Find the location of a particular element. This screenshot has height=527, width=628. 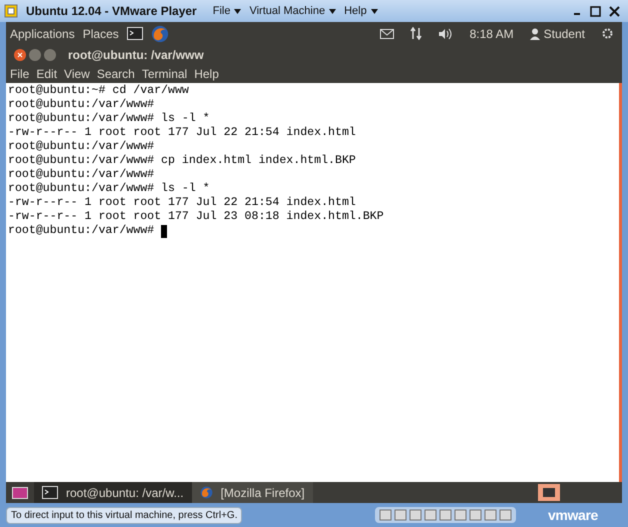

app-logo-icon is located at coordinates (11, 11).